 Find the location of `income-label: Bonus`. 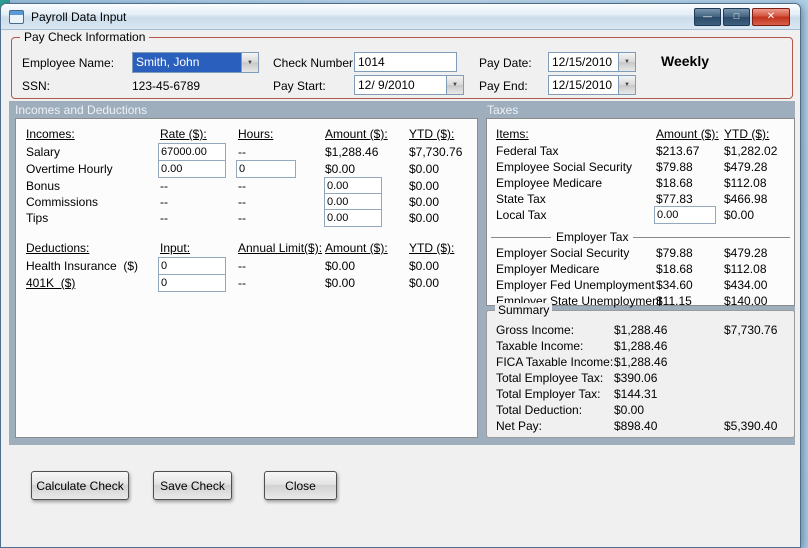

income-label: Bonus is located at coordinates (43, 186).